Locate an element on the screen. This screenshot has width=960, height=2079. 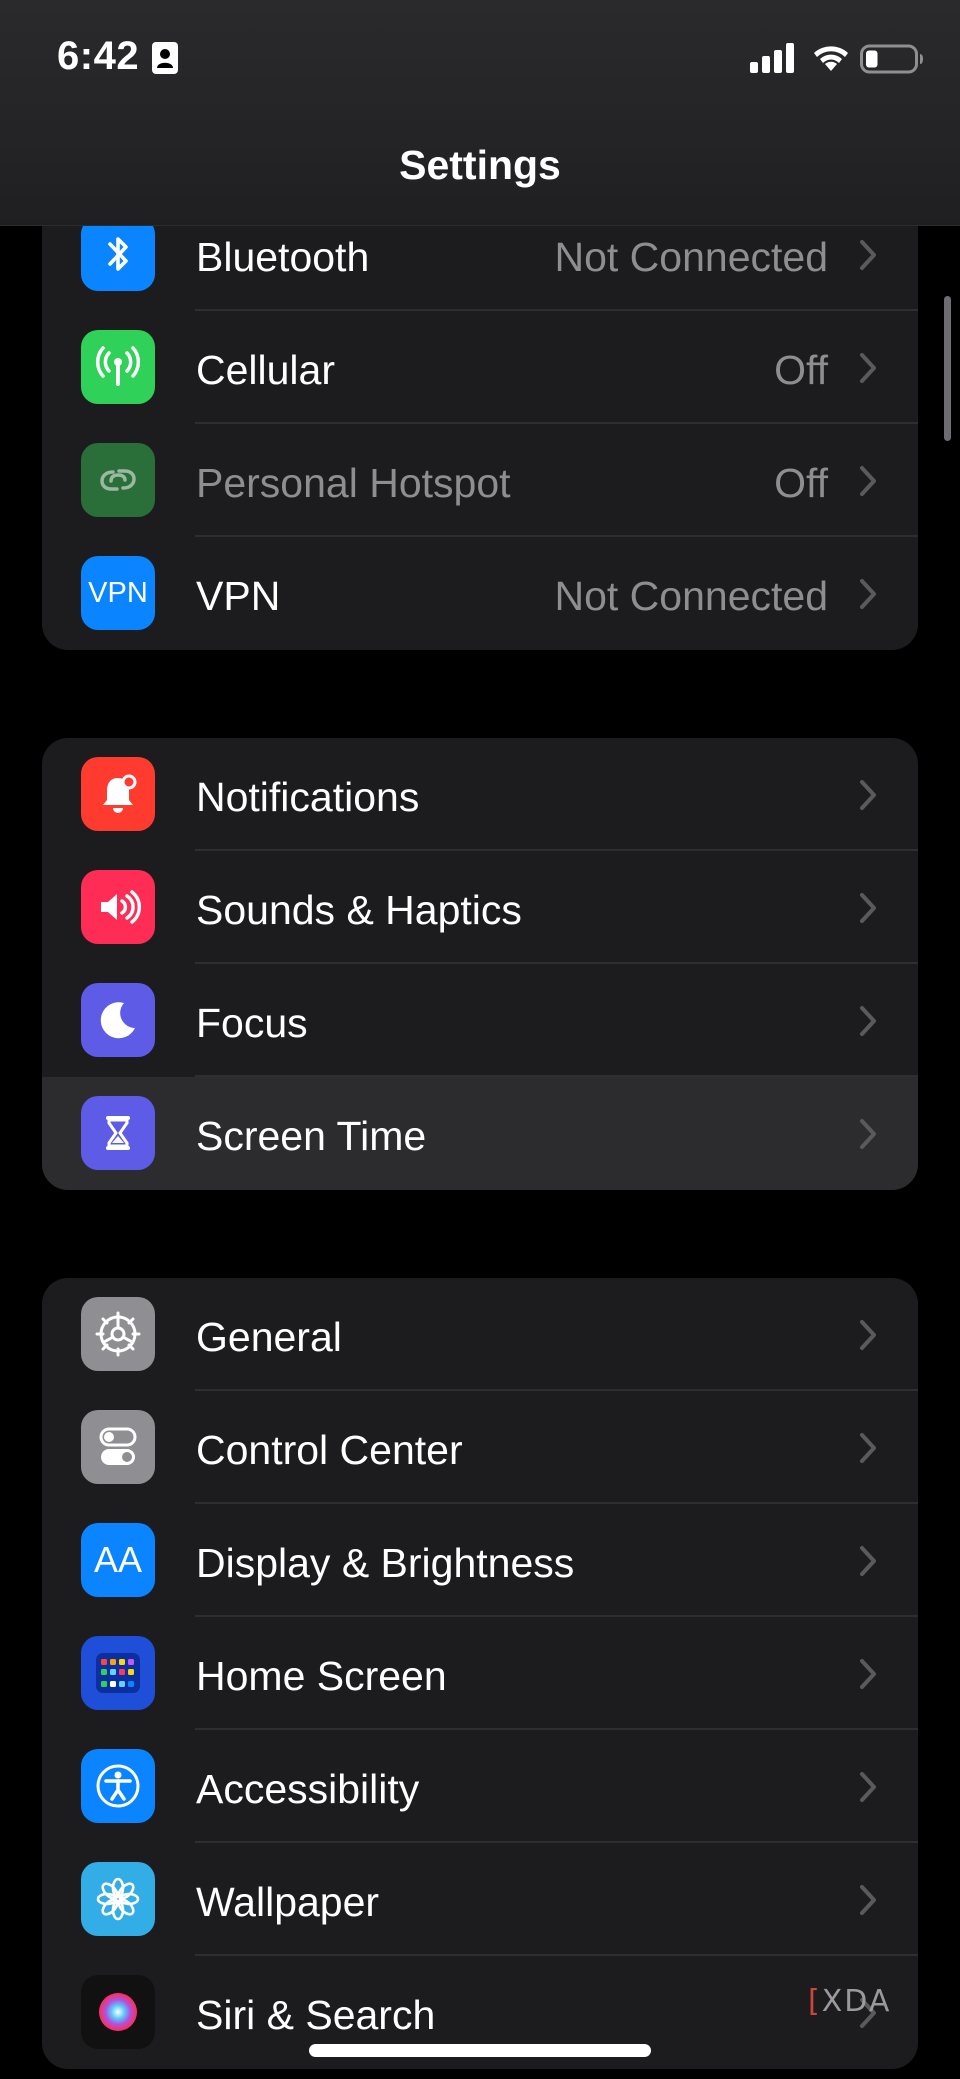
settings-row-label: Wallpaper is located at coordinates (288, 1902).